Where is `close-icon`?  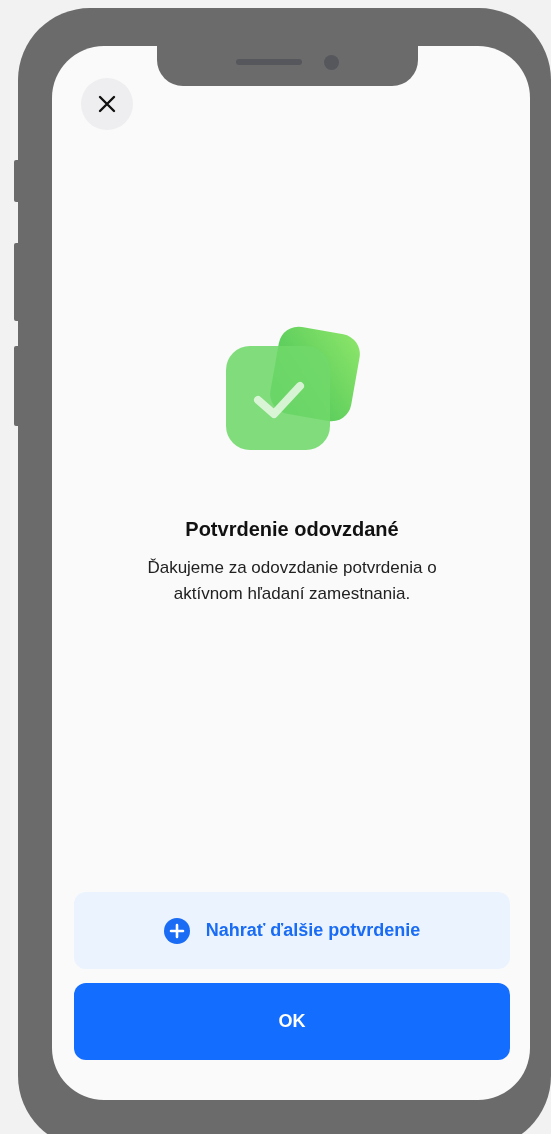
close-icon is located at coordinates (107, 104).